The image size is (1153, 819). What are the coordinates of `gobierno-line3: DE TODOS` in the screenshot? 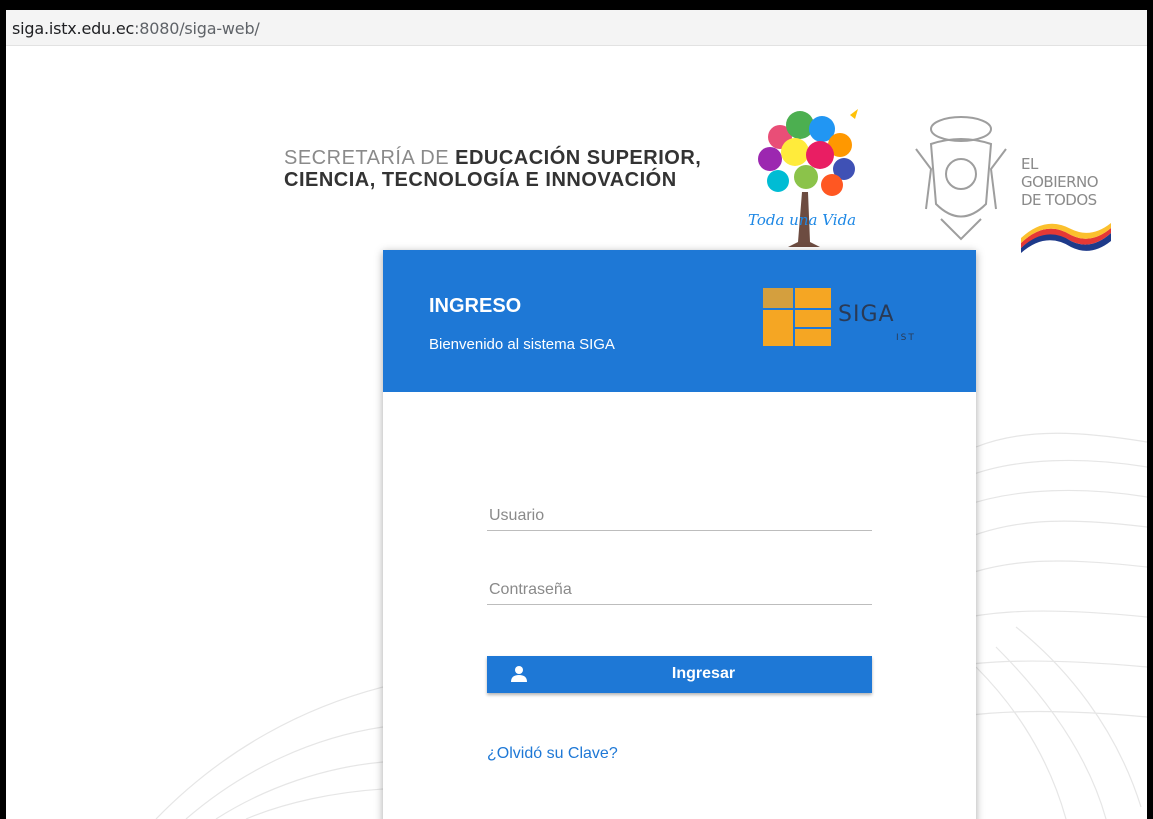 It's located at (1059, 200).